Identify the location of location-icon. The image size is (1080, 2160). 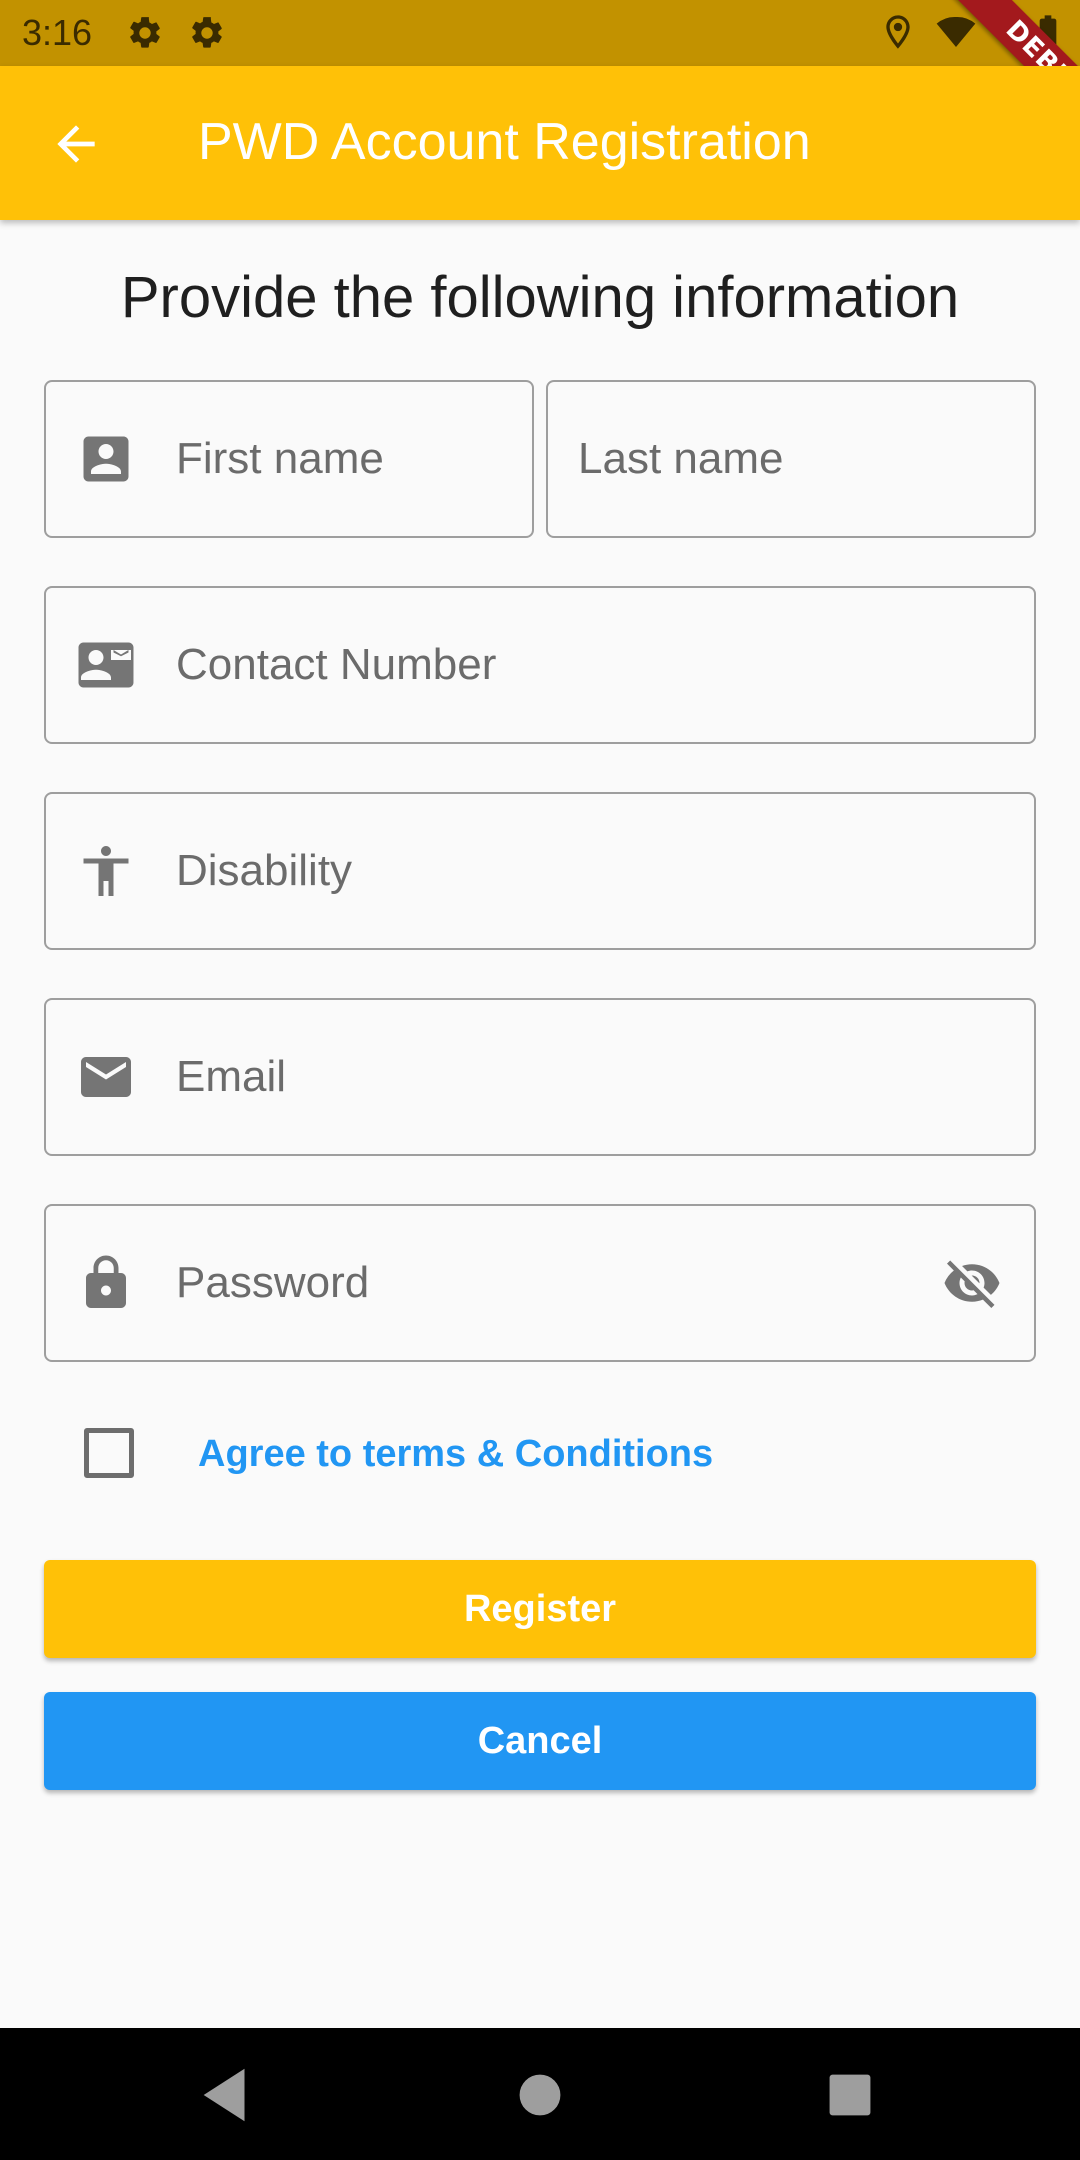
(898, 32).